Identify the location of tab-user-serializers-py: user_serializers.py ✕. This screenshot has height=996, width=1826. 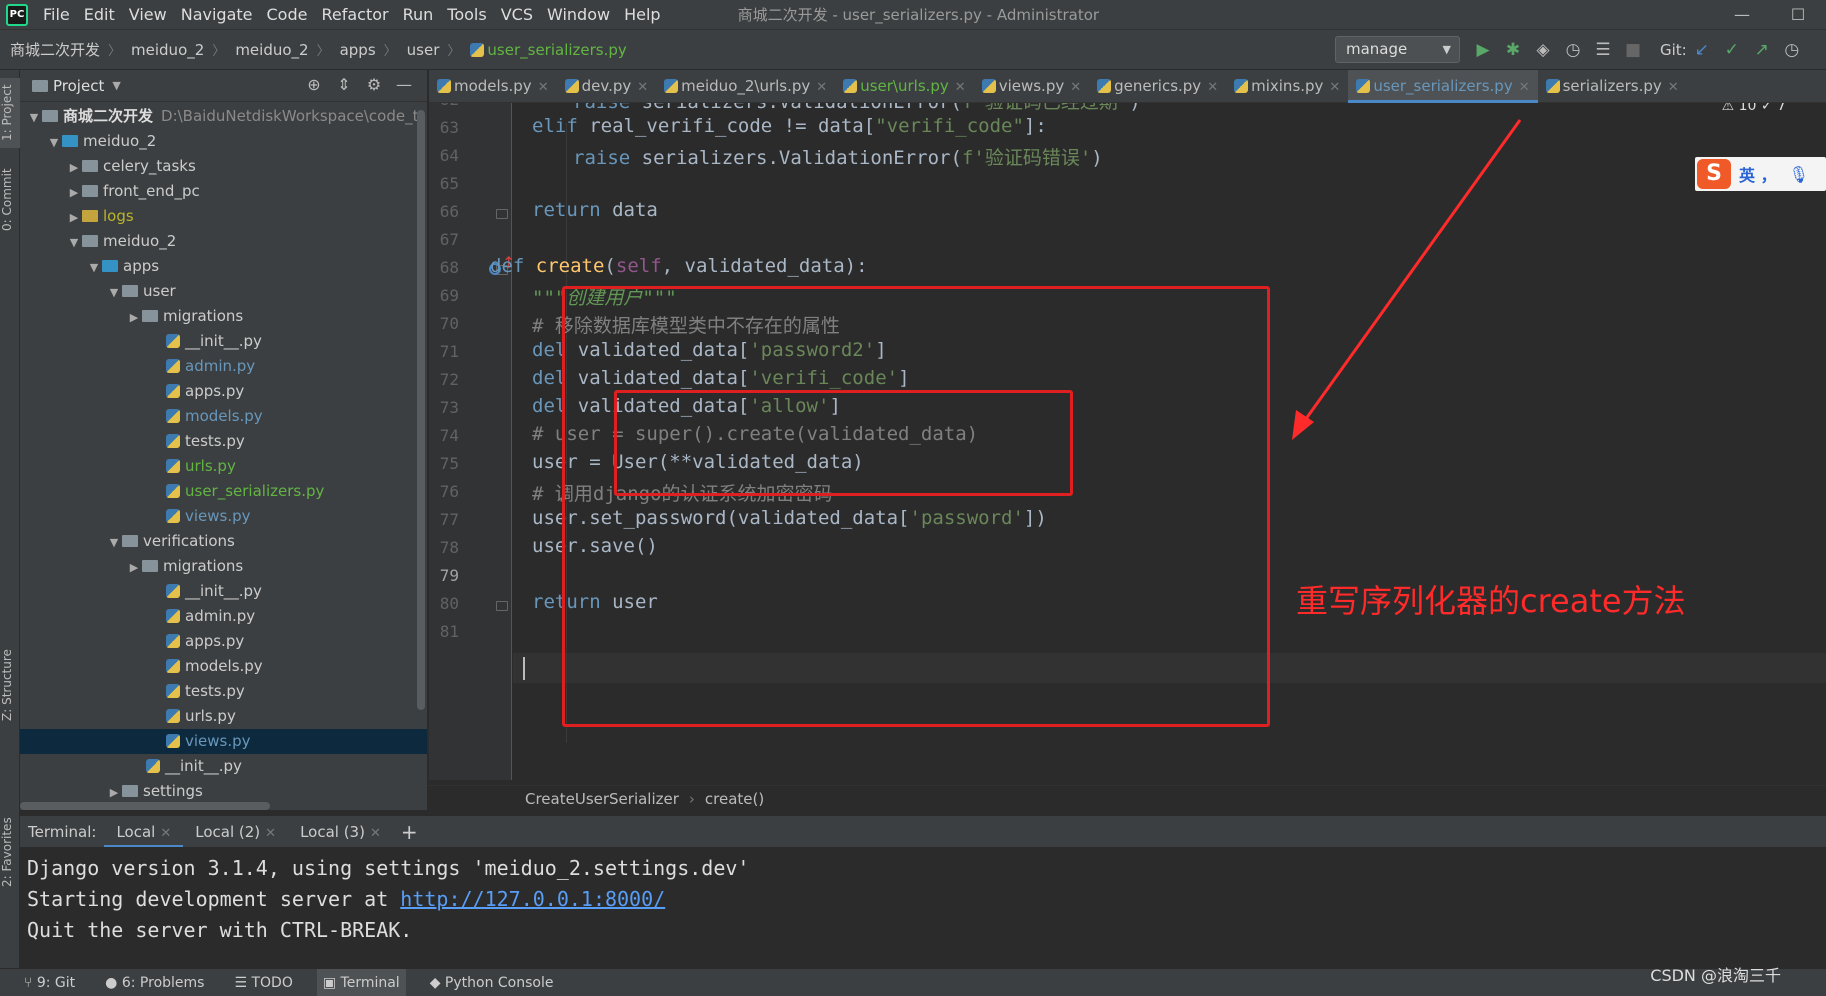
(1443, 86).